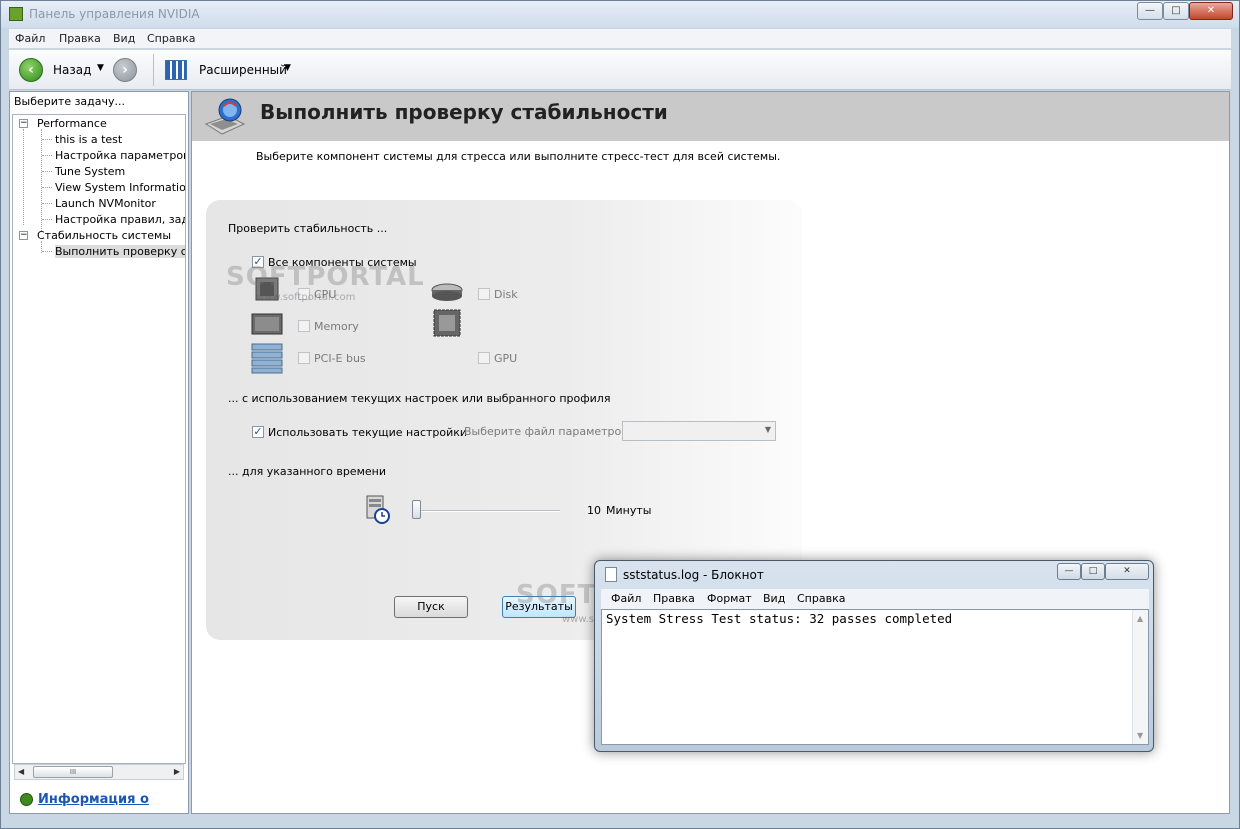 The height and width of the screenshot is (829, 1240). What do you see at coordinates (90, 171) in the screenshot?
I see `tree-item-tune-system: Tune System` at bounding box center [90, 171].